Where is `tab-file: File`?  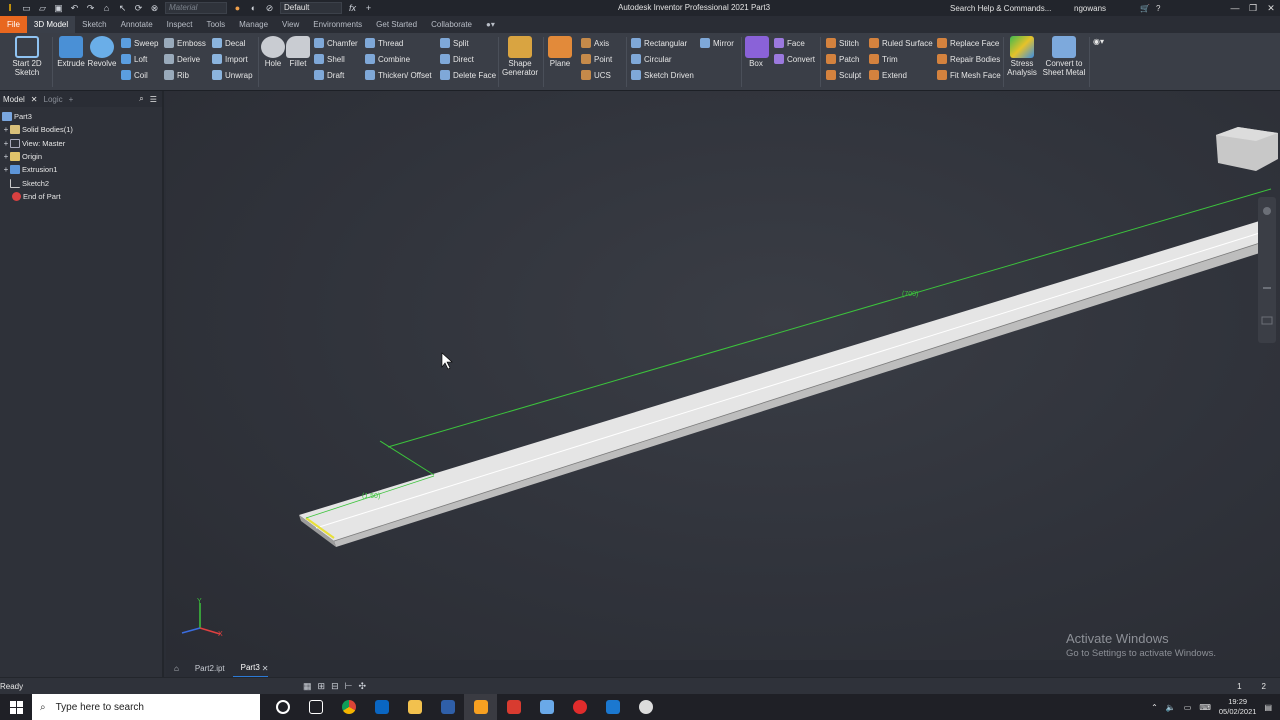
tab-file: File is located at coordinates (13, 24).